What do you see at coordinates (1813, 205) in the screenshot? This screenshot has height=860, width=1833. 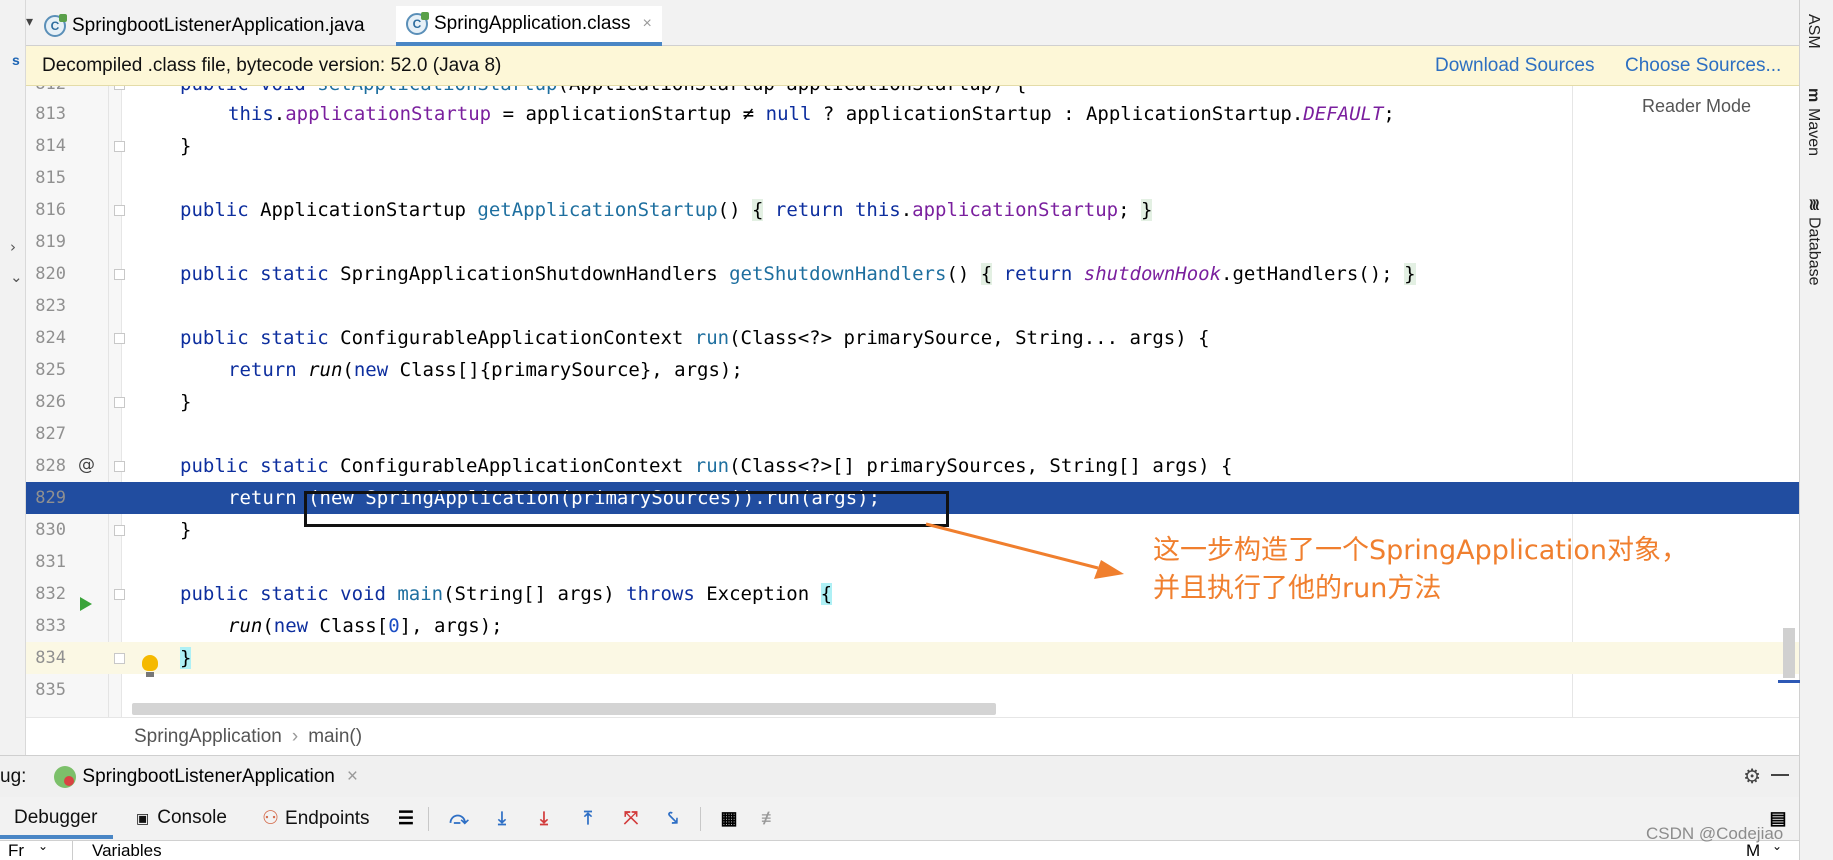 I see `database-icon: ≋` at bounding box center [1813, 205].